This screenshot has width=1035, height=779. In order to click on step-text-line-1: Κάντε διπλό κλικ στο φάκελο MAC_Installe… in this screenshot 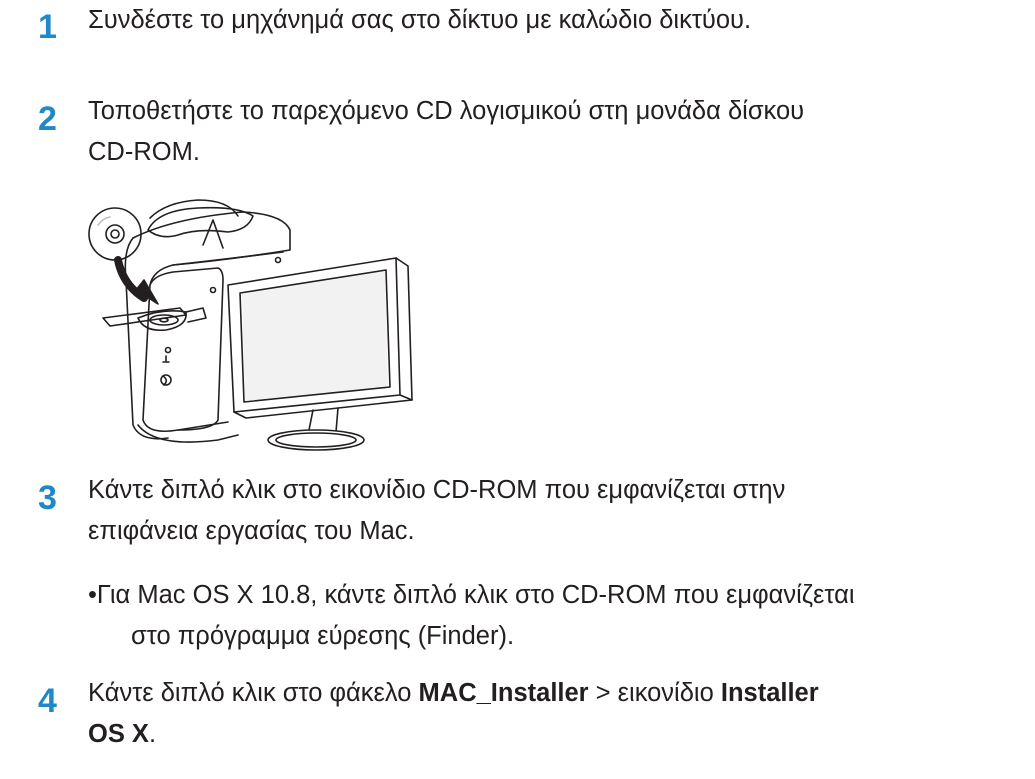, I will do `click(453, 693)`.